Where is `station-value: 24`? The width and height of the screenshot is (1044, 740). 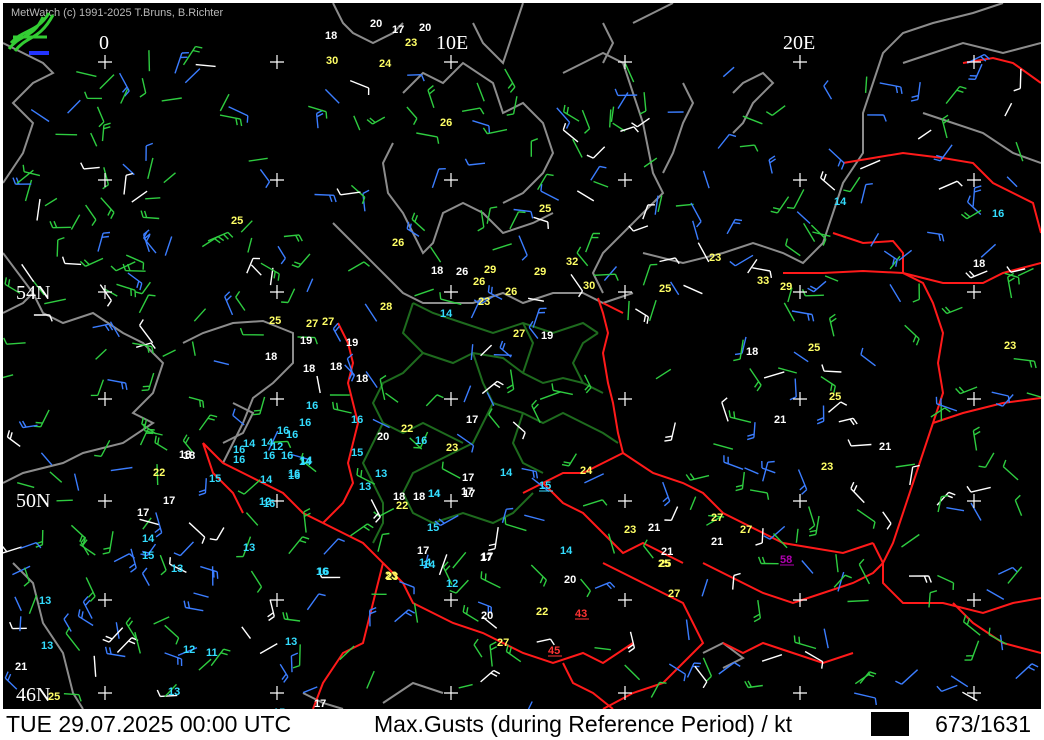
station-value: 24 is located at coordinates (586, 471).